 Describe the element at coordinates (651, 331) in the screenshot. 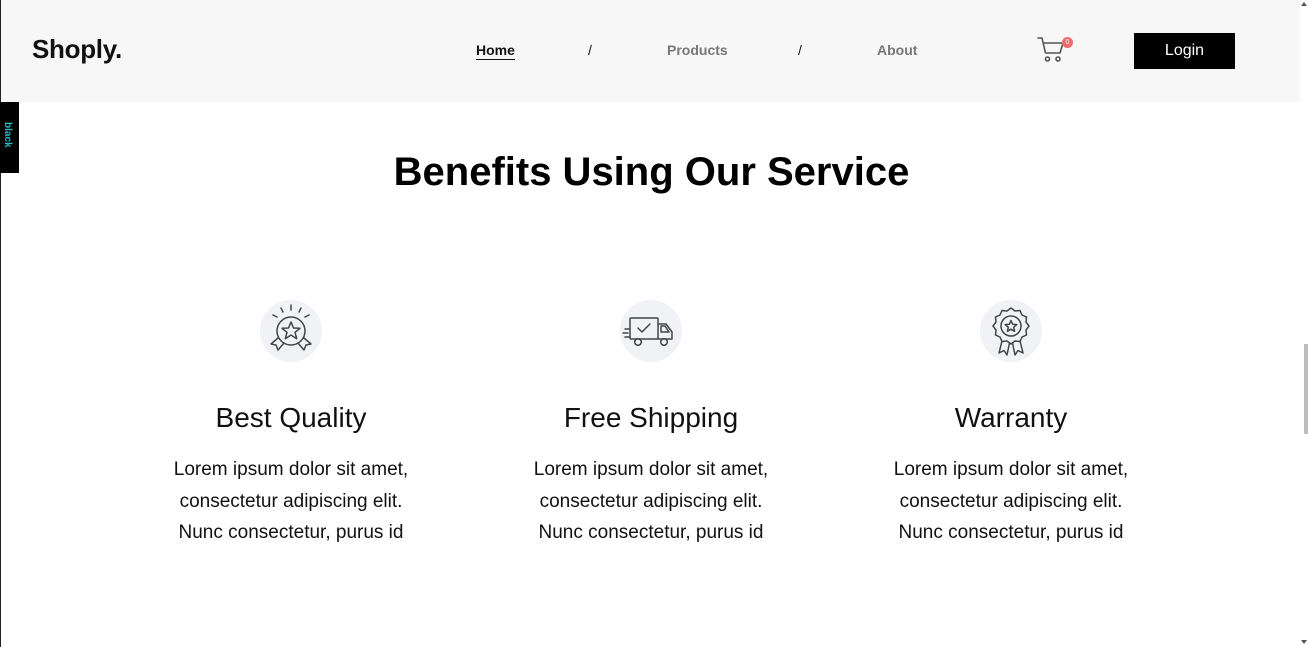

I see `delivery-truck-icon` at that location.